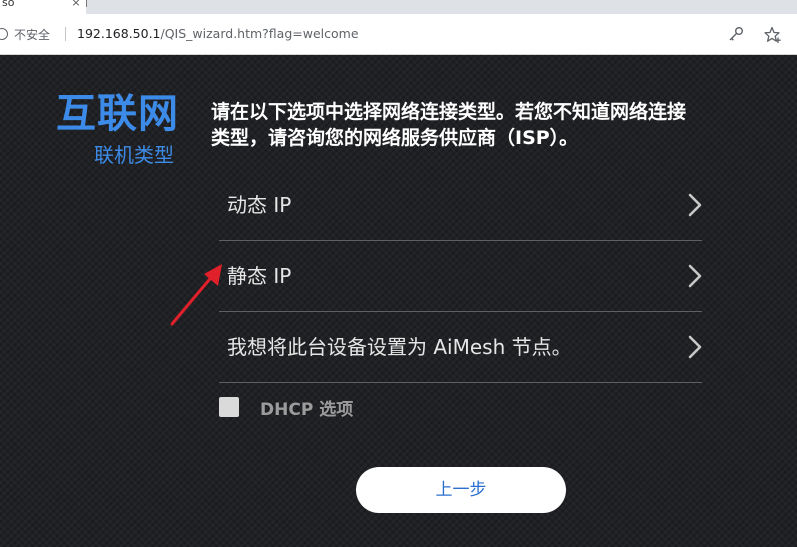 Image resolution: width=797 pixels, height=547 pixels. I want to click on annotation-arrow-icon, so click(196, 295).